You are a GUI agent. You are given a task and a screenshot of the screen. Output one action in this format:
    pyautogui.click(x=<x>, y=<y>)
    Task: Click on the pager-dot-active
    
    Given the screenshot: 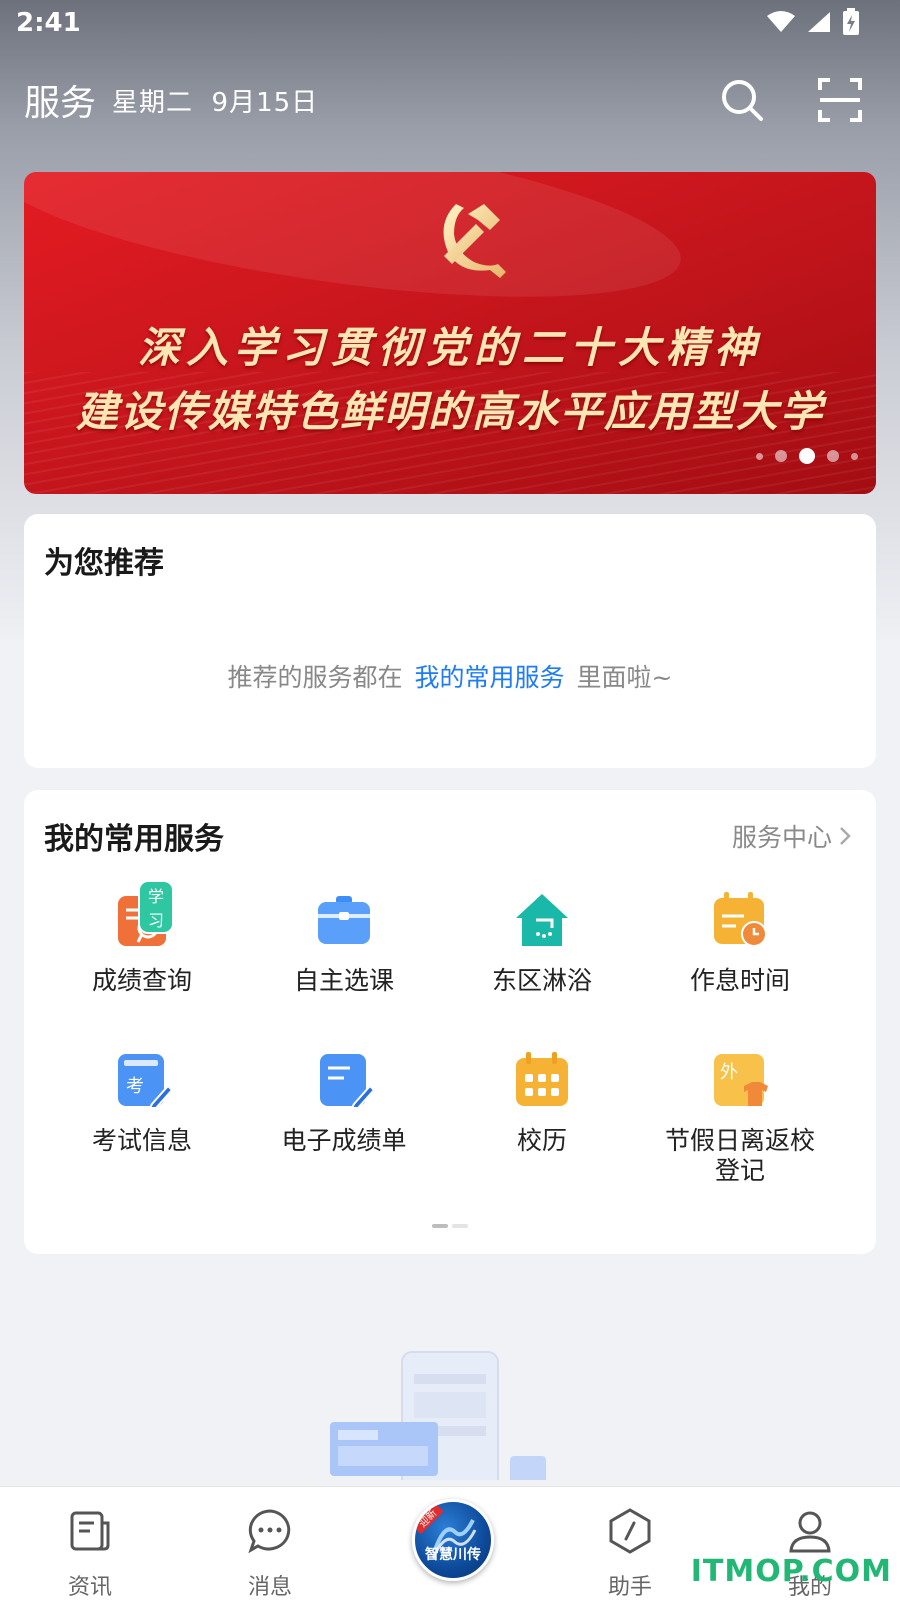 What is the action you would take?
    pyautogui.click(x=440, y=1226)
    